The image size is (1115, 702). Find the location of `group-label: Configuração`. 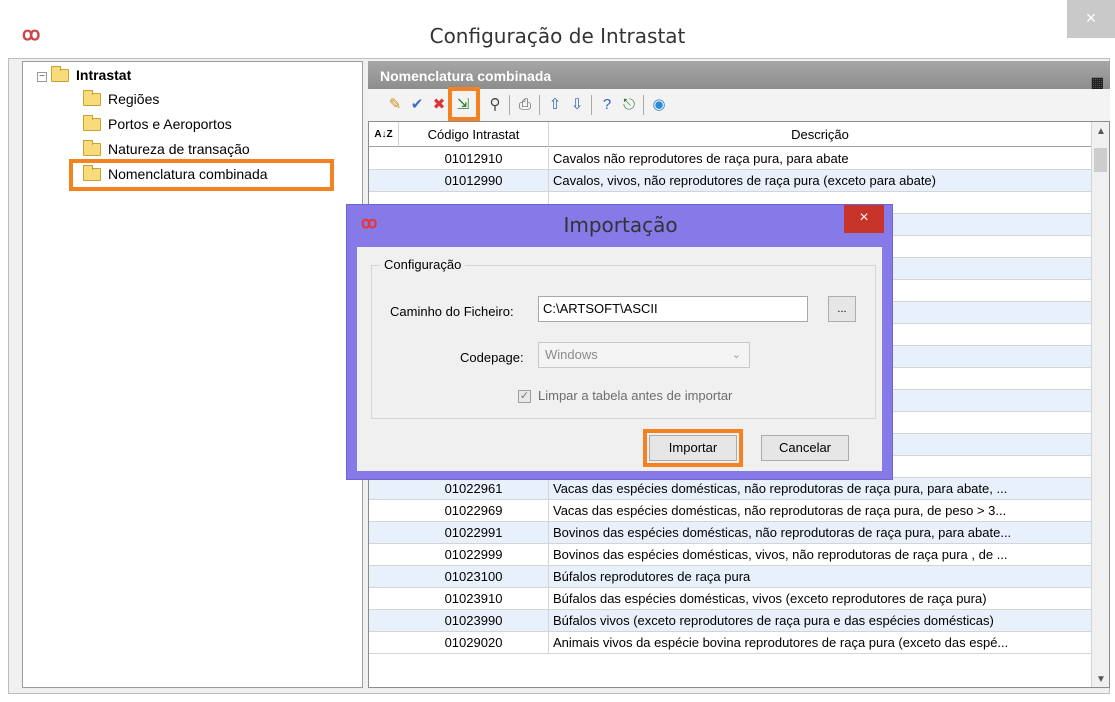

group-label: Configuração is located at coordinates (423, 264).